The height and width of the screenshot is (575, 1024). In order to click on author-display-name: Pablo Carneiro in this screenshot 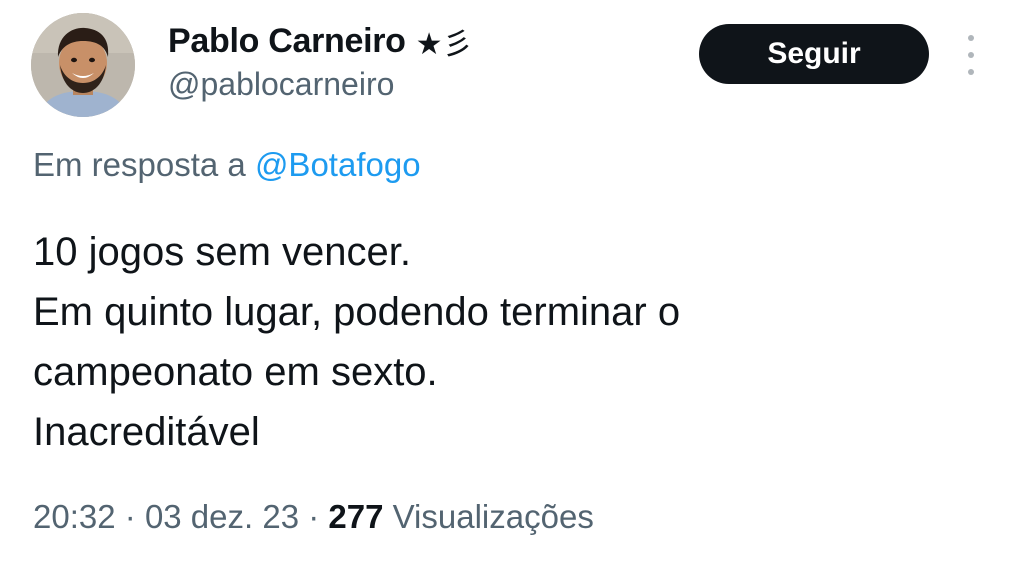, I will do `click(287, 41)`.